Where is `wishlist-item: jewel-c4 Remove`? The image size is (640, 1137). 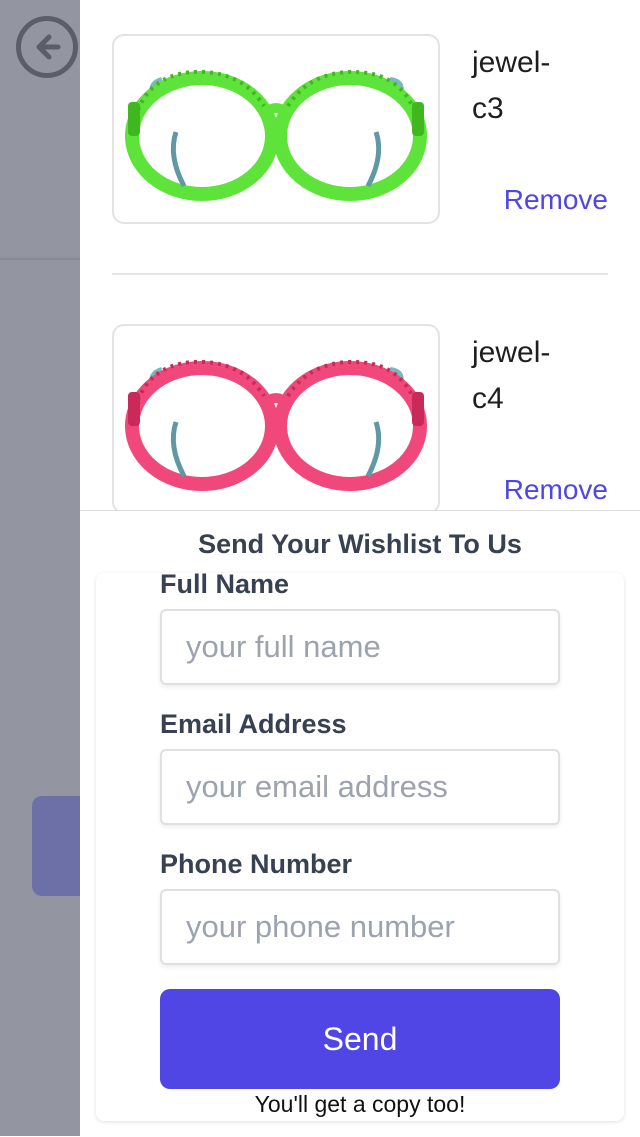
wishlist-item: jewel-c4 Remove is located at coordinates (360, 419).